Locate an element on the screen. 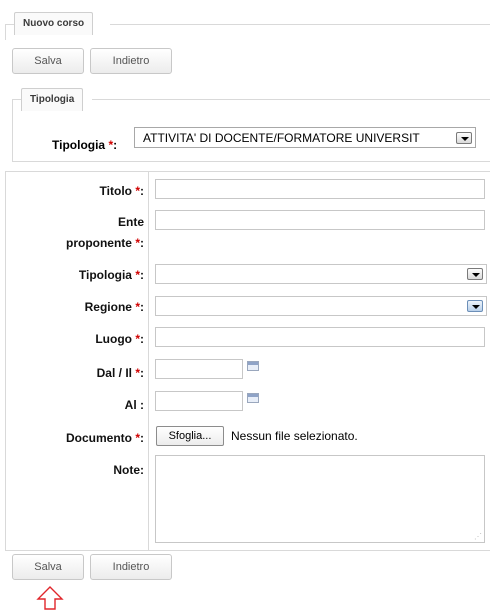 The width and height of the screenshot is (490, 610). section-tab-nuovo-corso: Nuovo corso is located at coordinates (54, 23).